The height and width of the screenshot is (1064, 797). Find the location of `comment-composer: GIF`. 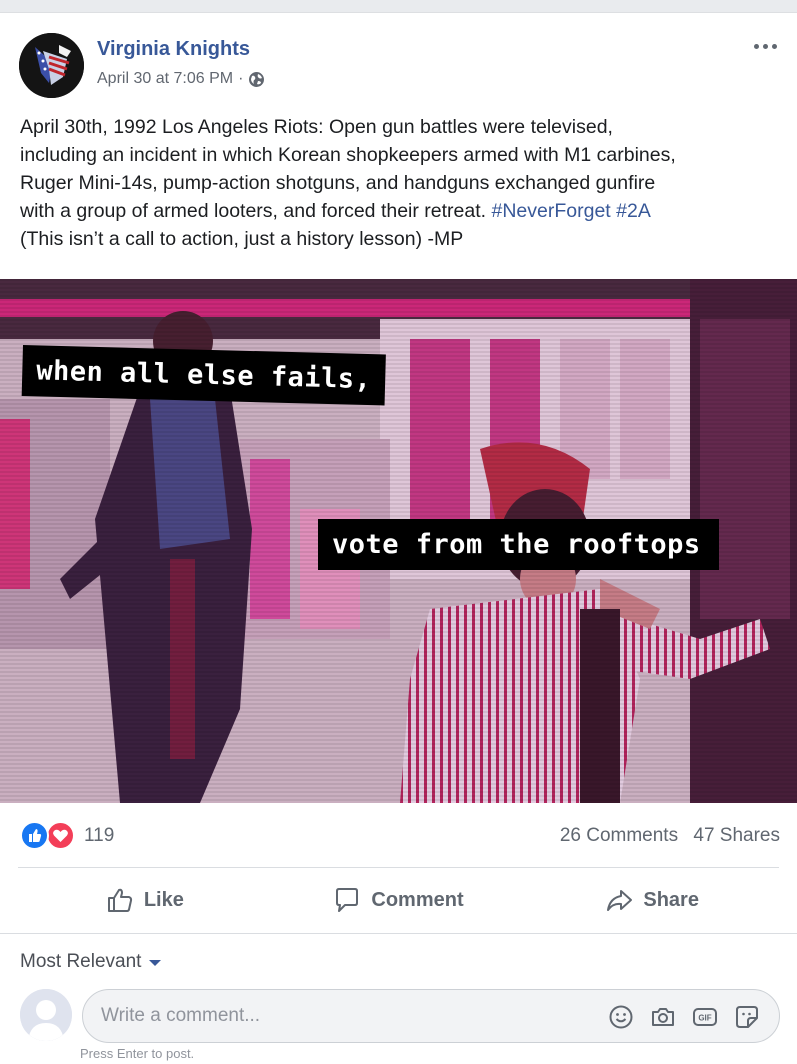

comment-composer: GIF is located at coordinates (431, 1016).